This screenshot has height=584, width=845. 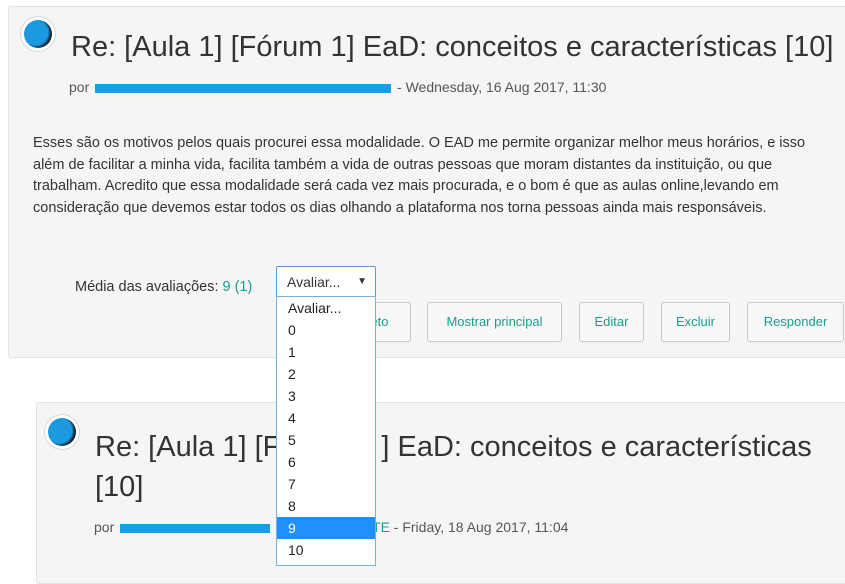 I want to click on rate-option-selected: 9, so click(x=326, y=528).